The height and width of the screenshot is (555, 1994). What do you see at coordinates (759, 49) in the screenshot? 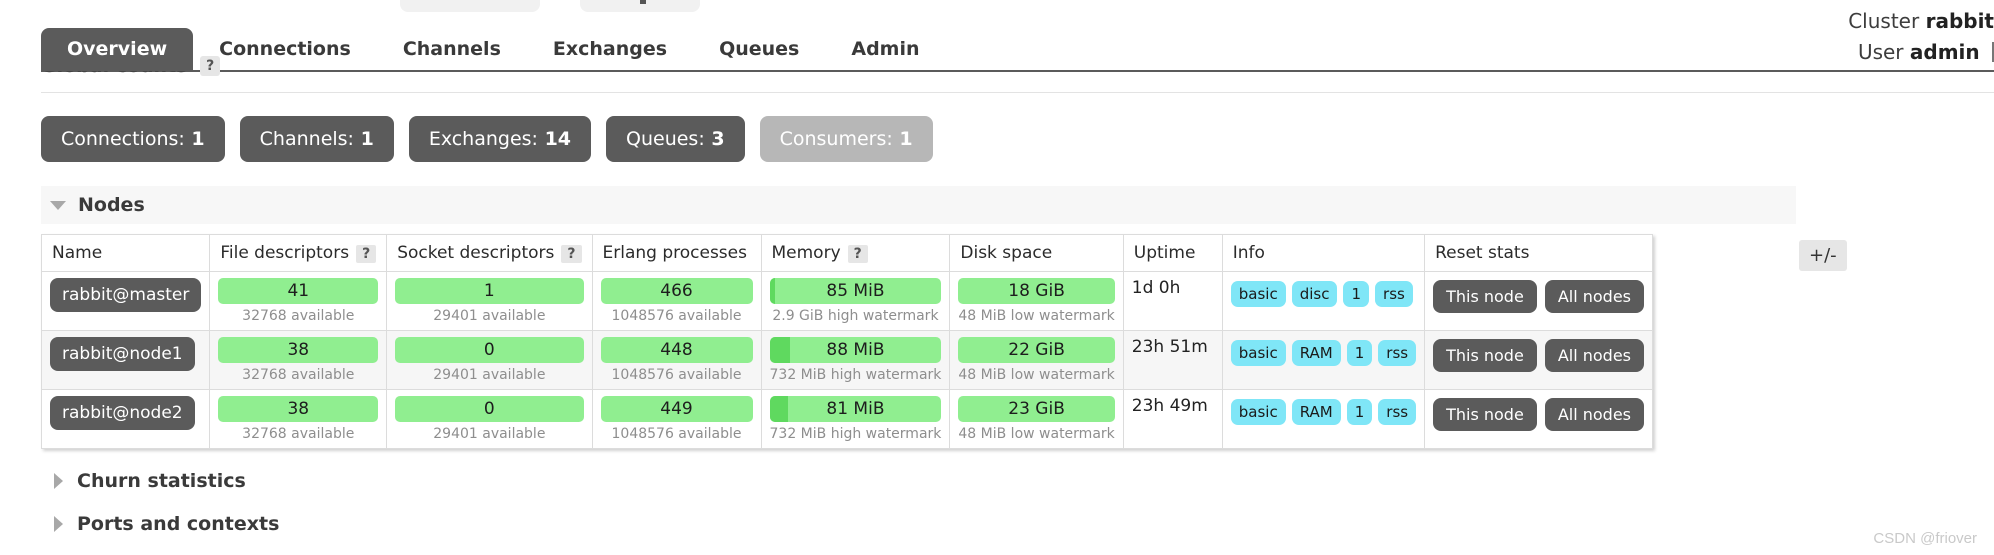
I see `nav-tab-queues: Queues` at bounding box center [759, 49].